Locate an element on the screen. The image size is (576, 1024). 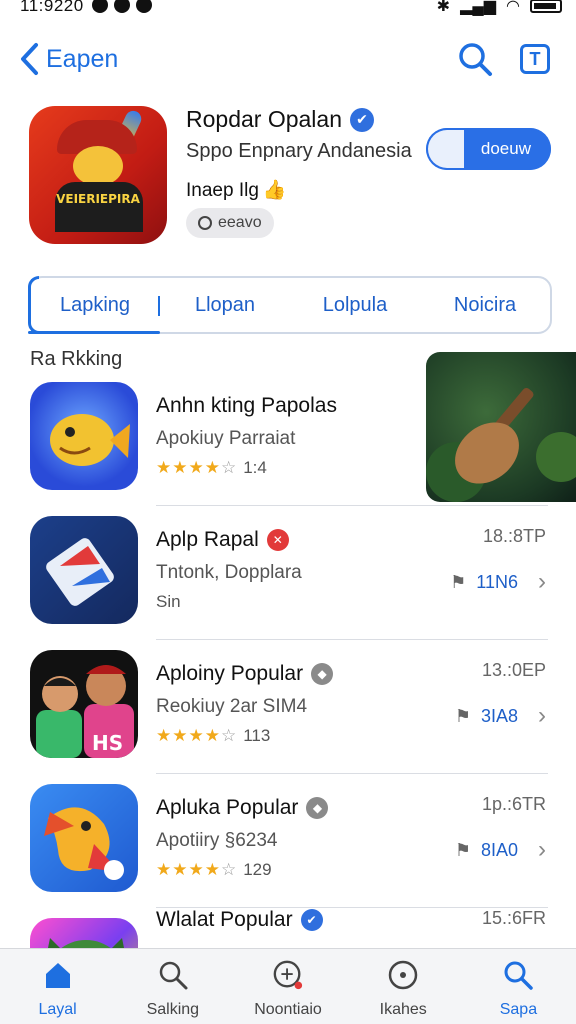
row-title-wrap: Aploiny Popular ◆ is located at coordinates (245, 674).